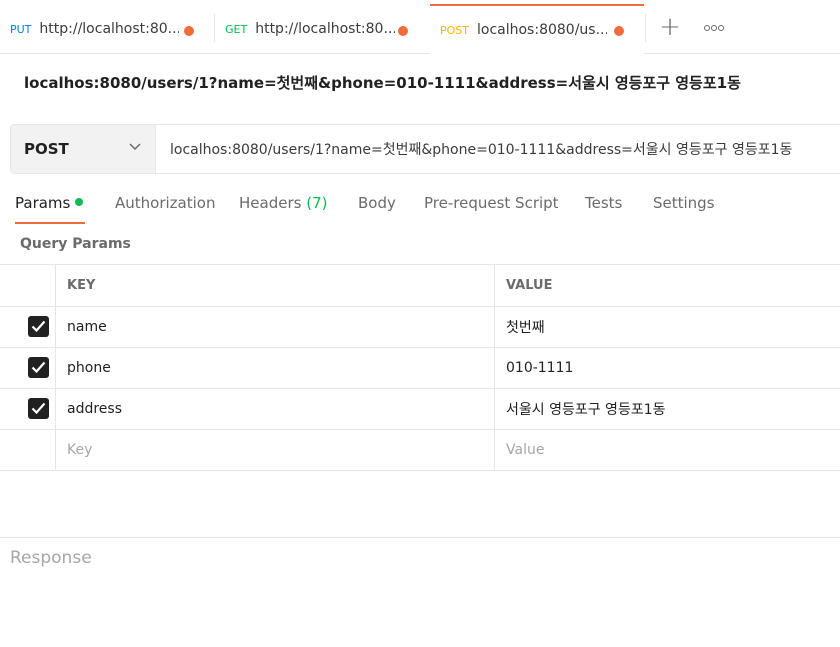 The width and height of the screenshot is (840, 647). I want to click on active-params-dot-icon, so click(79, 202).